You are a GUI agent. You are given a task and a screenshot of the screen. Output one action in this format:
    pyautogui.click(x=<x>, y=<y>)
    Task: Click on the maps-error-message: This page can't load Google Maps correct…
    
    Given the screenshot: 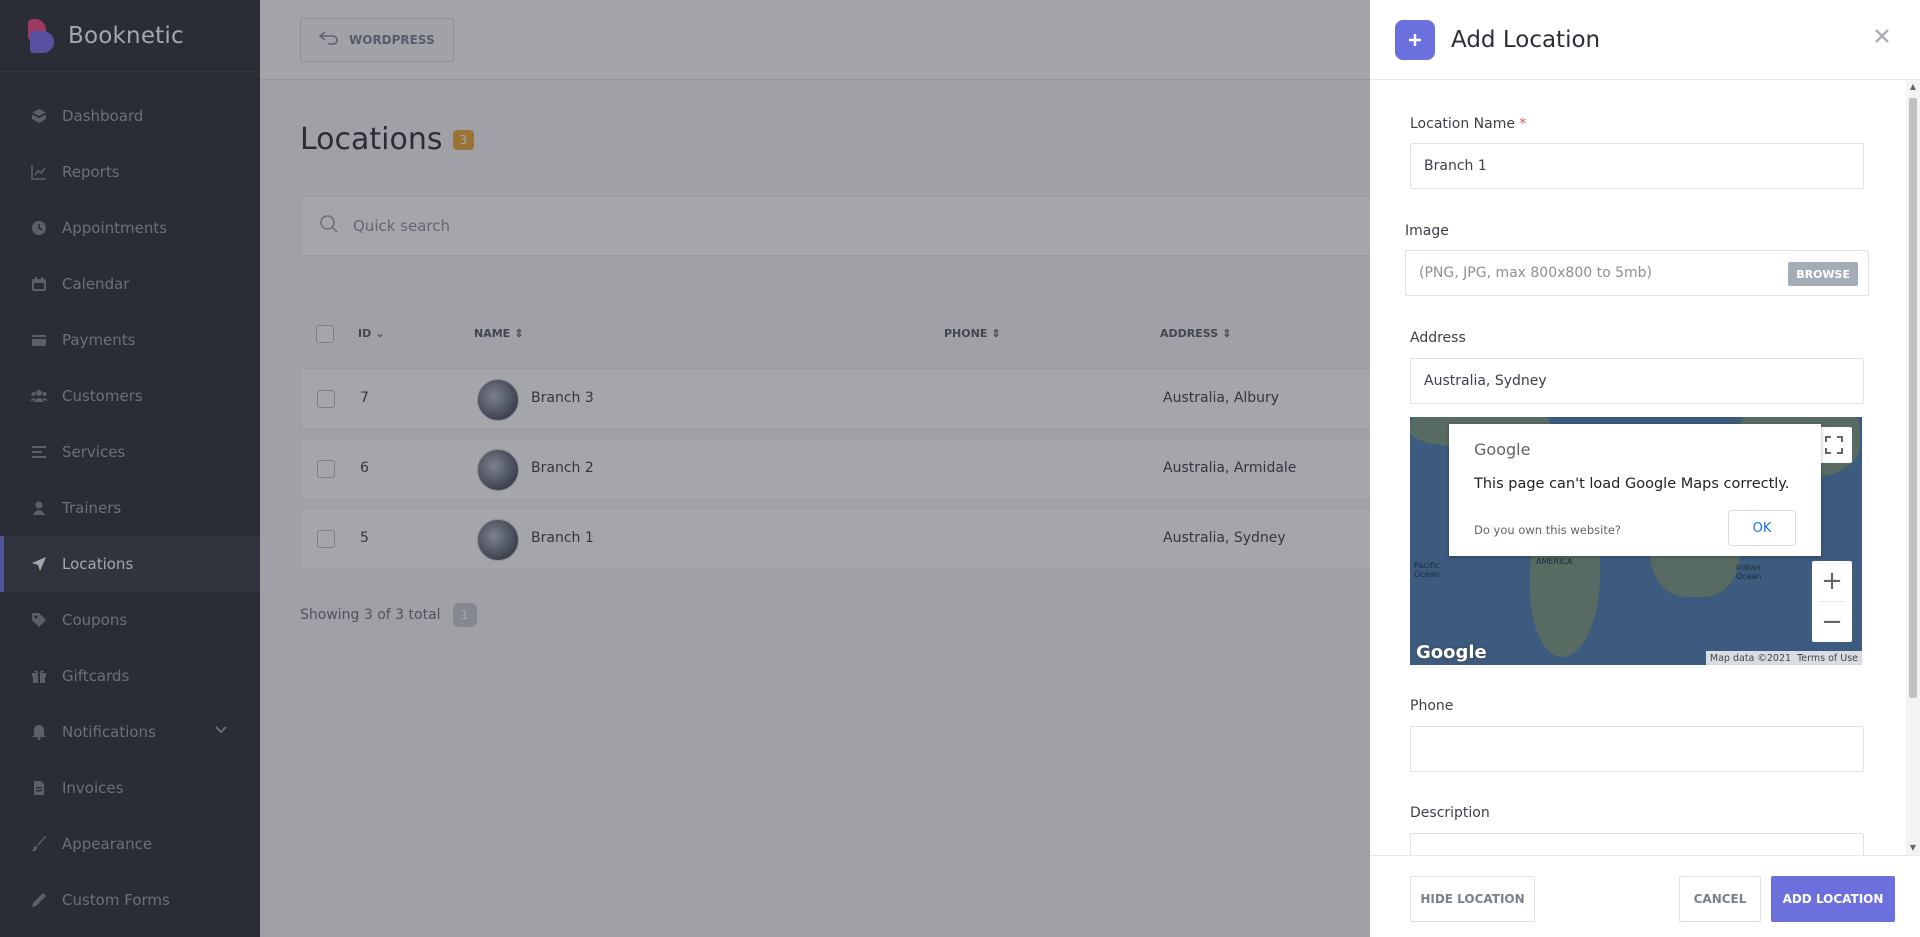 What is the action you would take?
    pyautogui.click(x=1632, y=484)
    